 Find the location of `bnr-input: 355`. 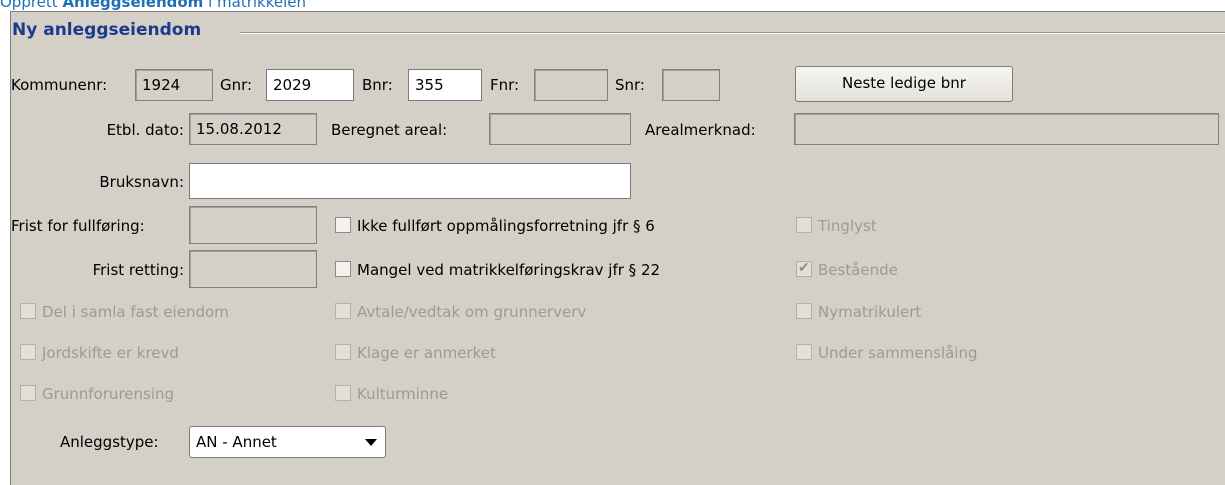

bnr-input: 355 is located at coordinates (445, 85).